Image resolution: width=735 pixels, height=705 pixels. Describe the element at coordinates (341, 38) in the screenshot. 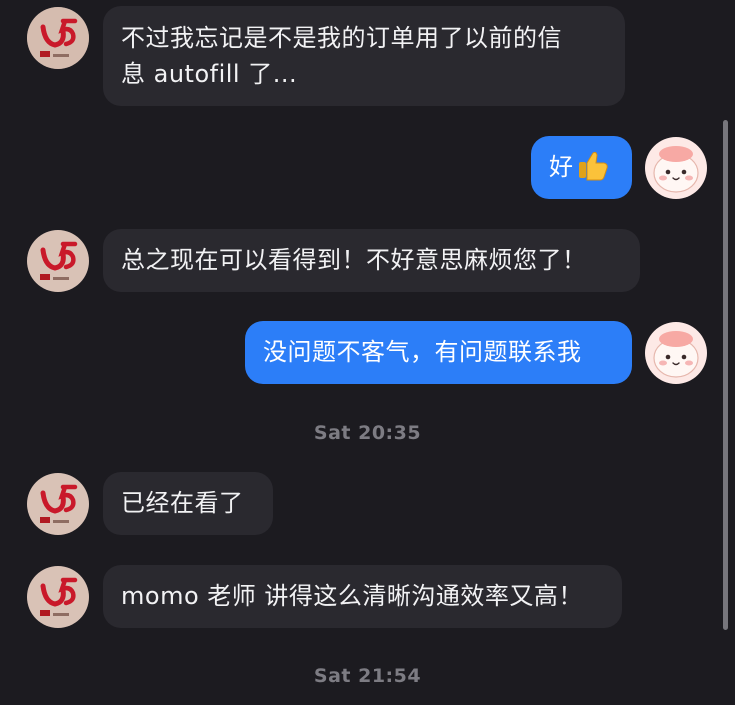

I see `message-text-line: 不过我忘记是不是我的订单用了以前的信` at that location.